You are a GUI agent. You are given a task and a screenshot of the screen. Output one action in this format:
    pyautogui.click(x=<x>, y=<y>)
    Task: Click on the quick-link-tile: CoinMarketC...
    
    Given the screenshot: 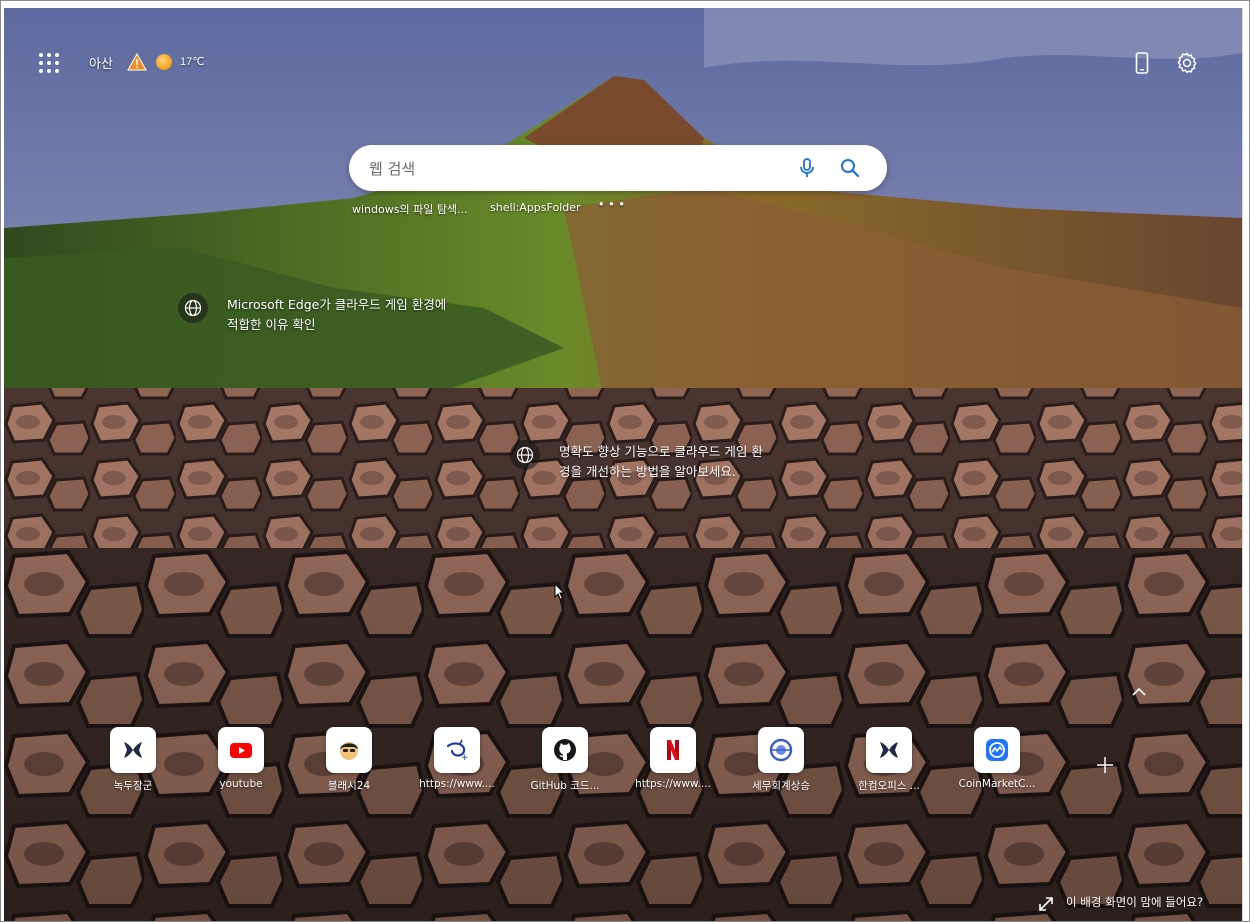 What is the action you would take?
    pyautogui.click(x=997, y=763)
    